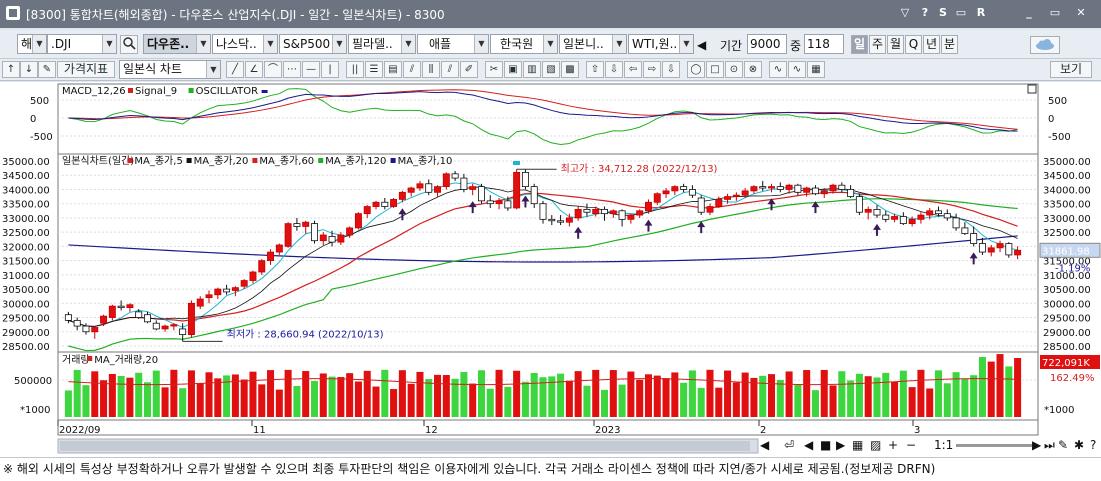 This screenshot has width=1101, height=481. Describe the element at coordinates (931, 44) in the screenshot. I see `period-year-button: 년` at that location.